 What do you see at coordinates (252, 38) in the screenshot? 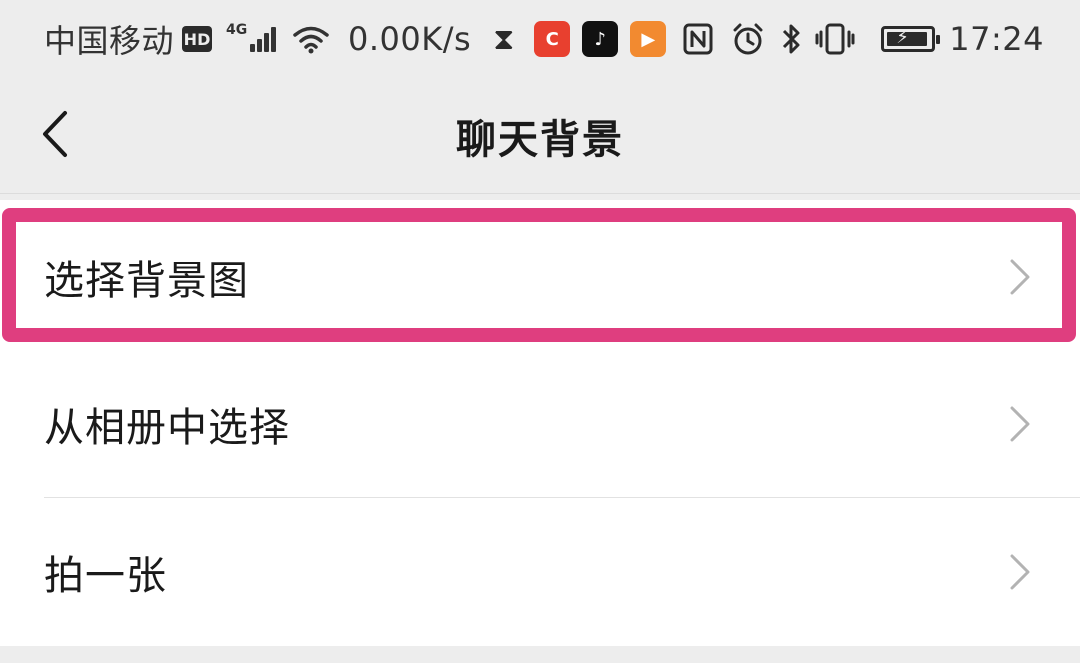
I see `cellular-signal-icon: 4G` at bounding box center [252, 38].